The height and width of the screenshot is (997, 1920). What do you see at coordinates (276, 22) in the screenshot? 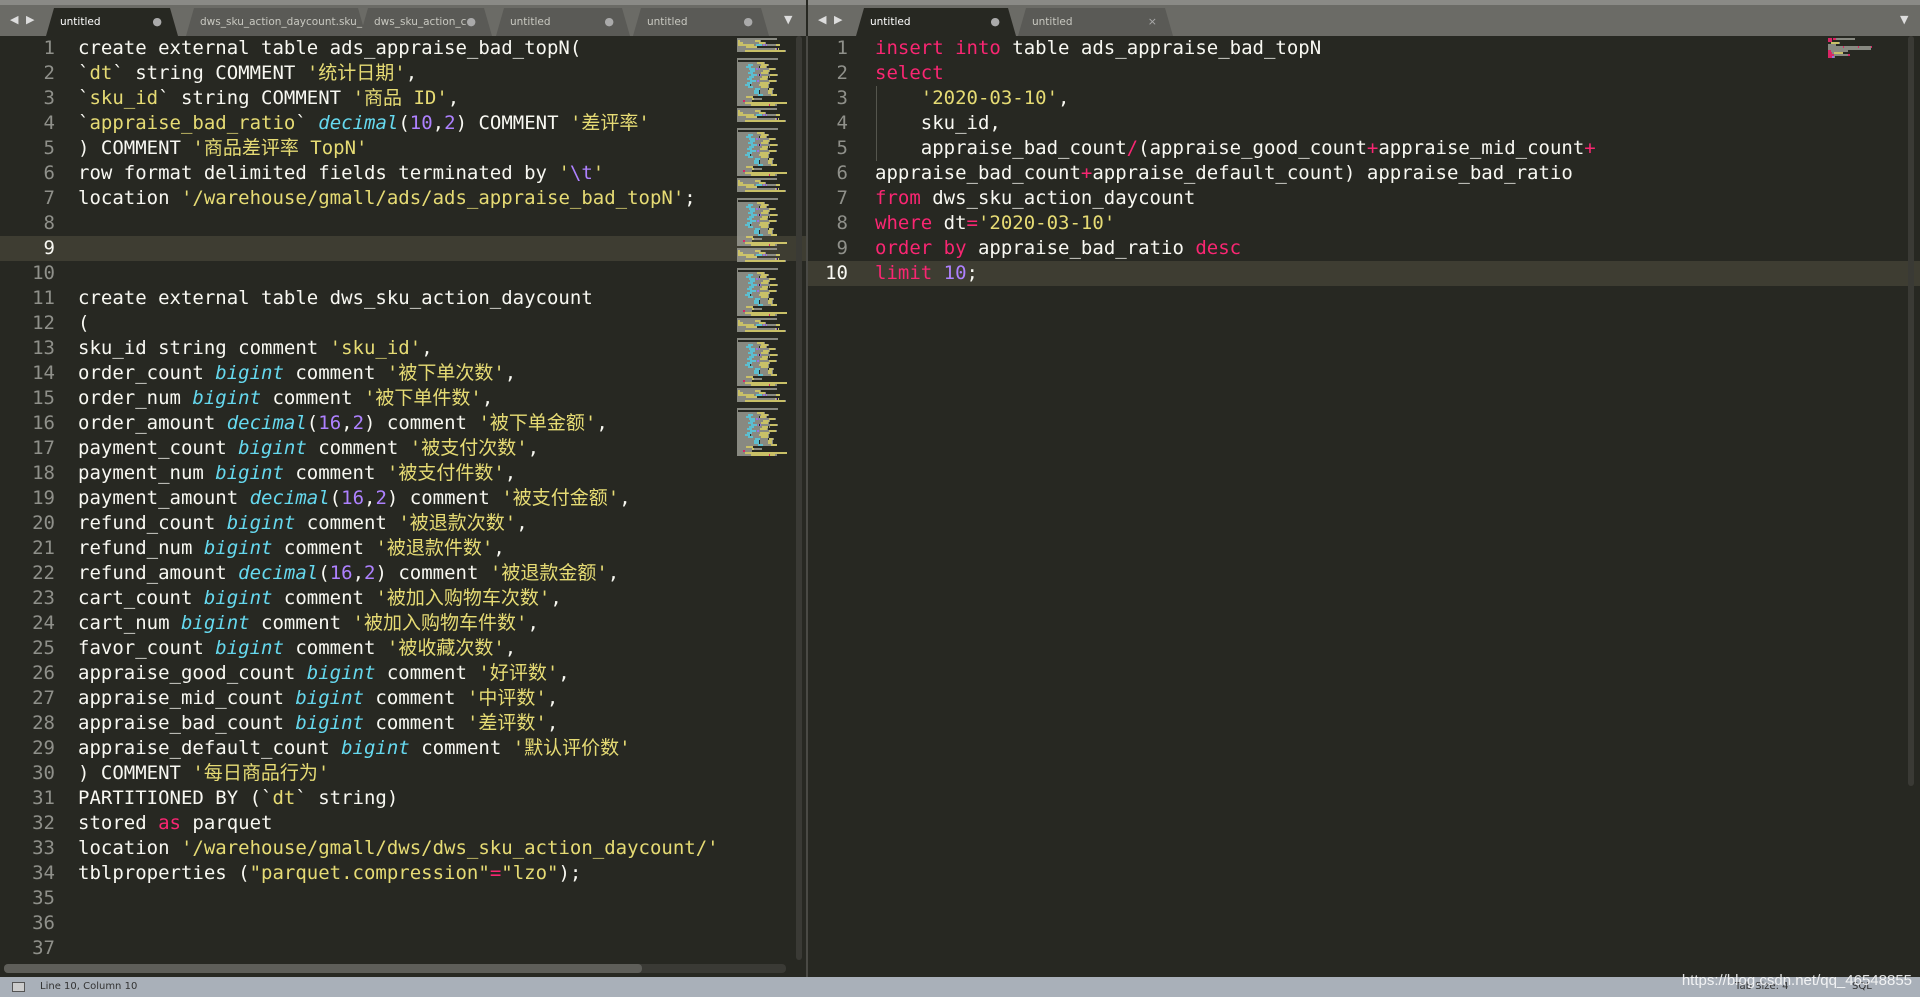
I see `tab-dws-sku-action-daycount-sku-id: dws_sku_action_daycount.sku_id` at bounding box center [276, 22].